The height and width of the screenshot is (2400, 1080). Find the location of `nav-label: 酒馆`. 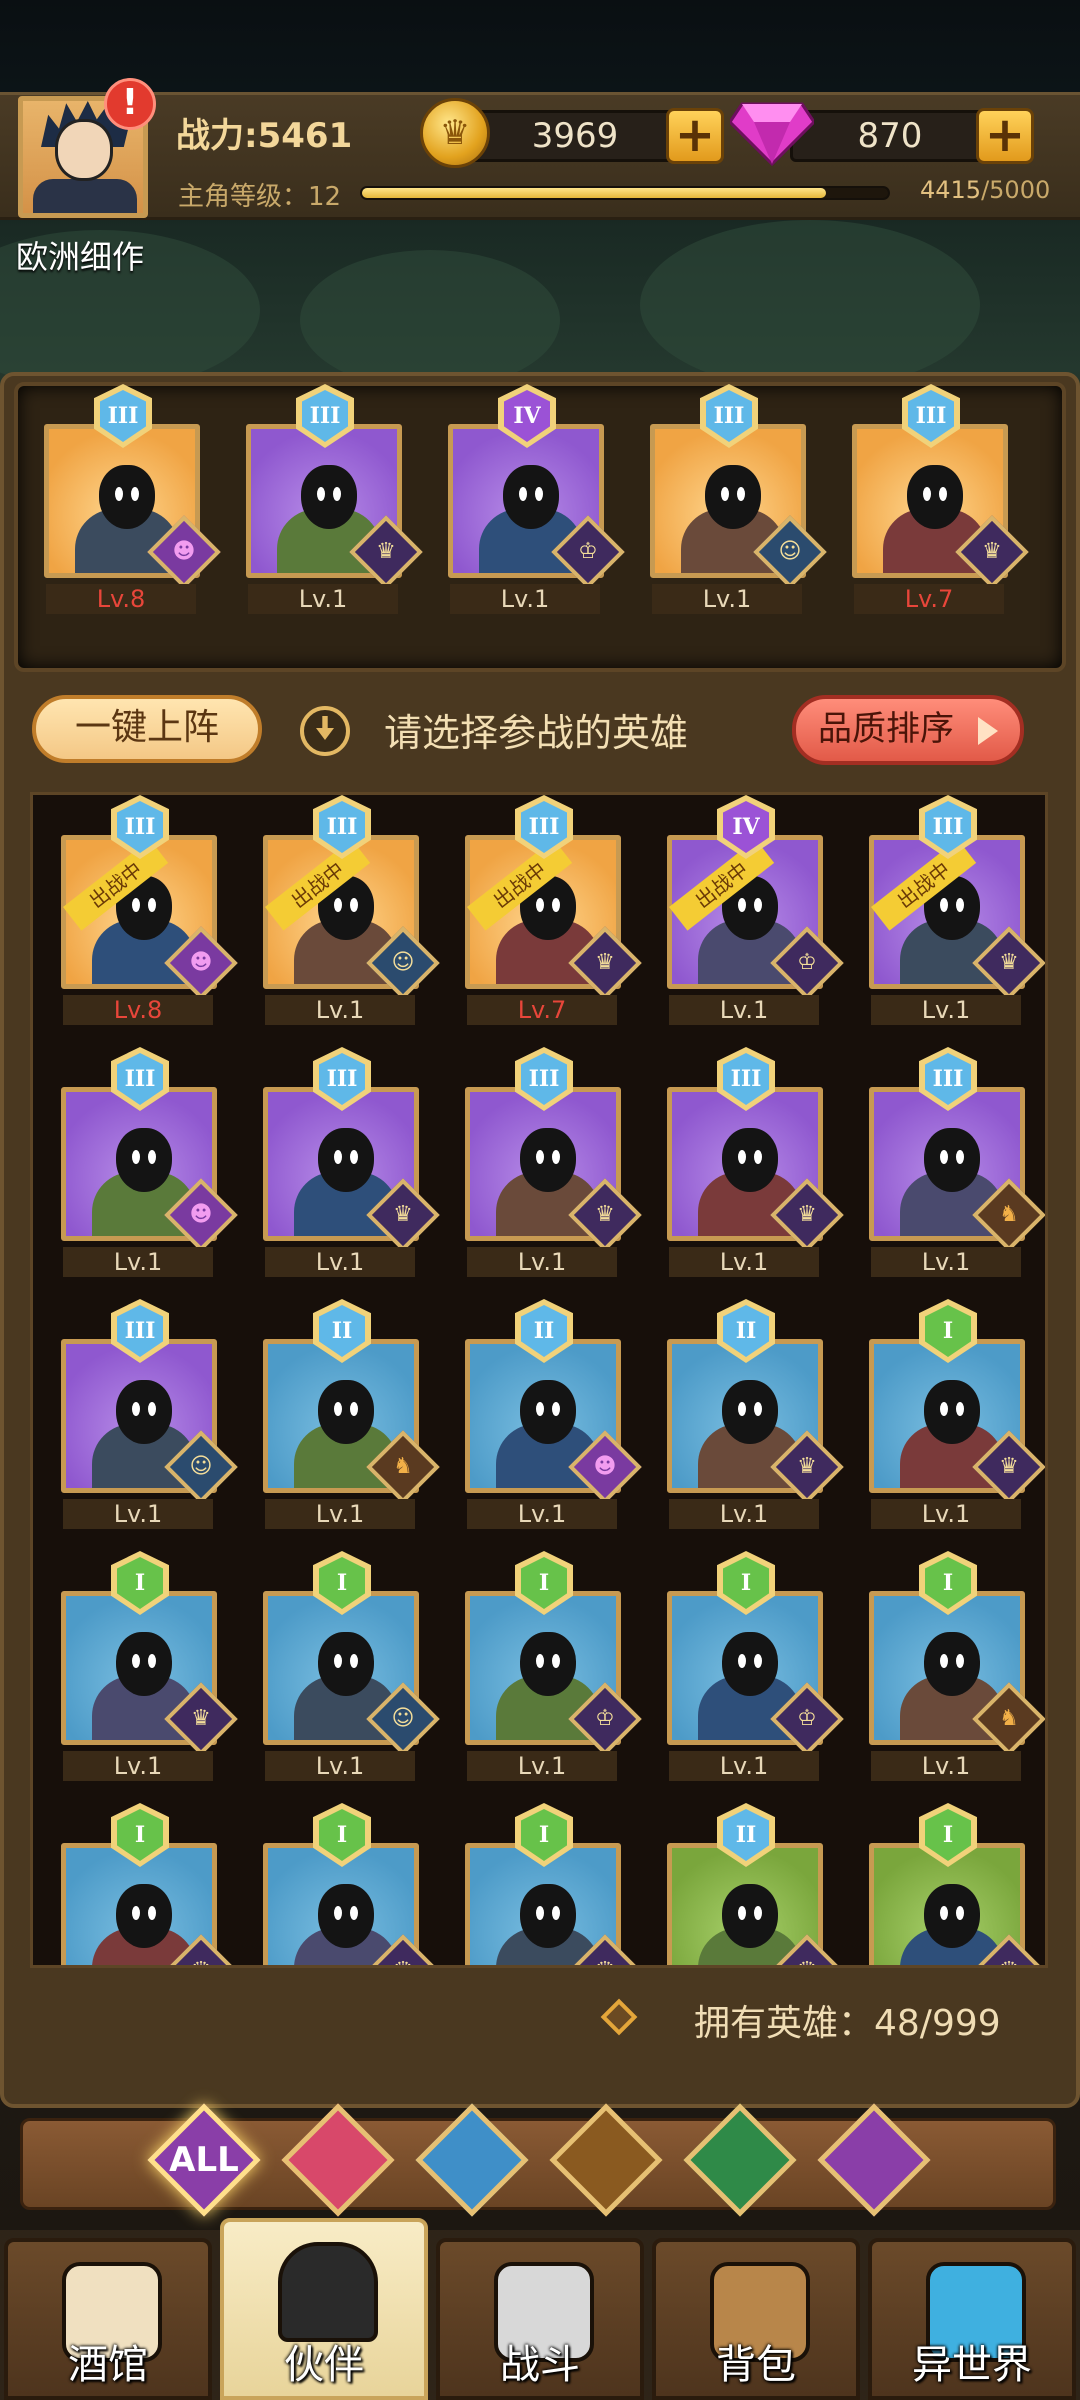

nav-label: 酒馆 is located at coordinates (108, 2365).